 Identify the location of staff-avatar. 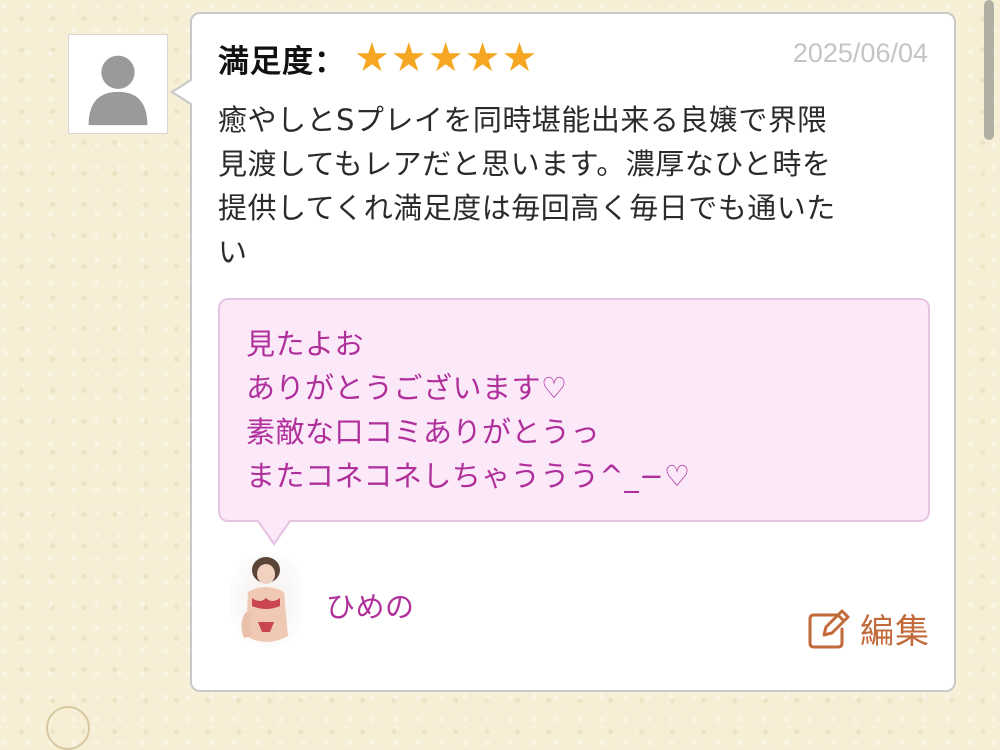
(267, 600).